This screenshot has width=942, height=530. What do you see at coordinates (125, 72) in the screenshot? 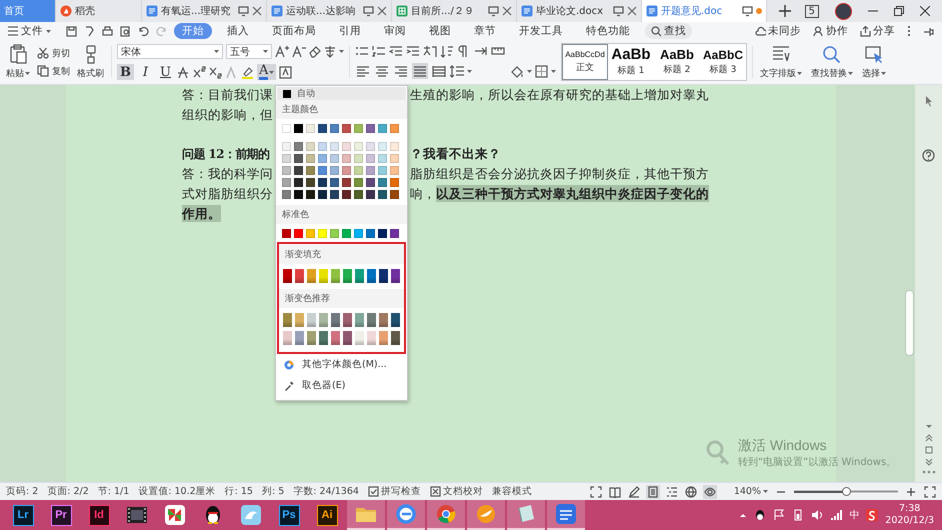
I see `bold-button: B` at bounding box center [125, 72].